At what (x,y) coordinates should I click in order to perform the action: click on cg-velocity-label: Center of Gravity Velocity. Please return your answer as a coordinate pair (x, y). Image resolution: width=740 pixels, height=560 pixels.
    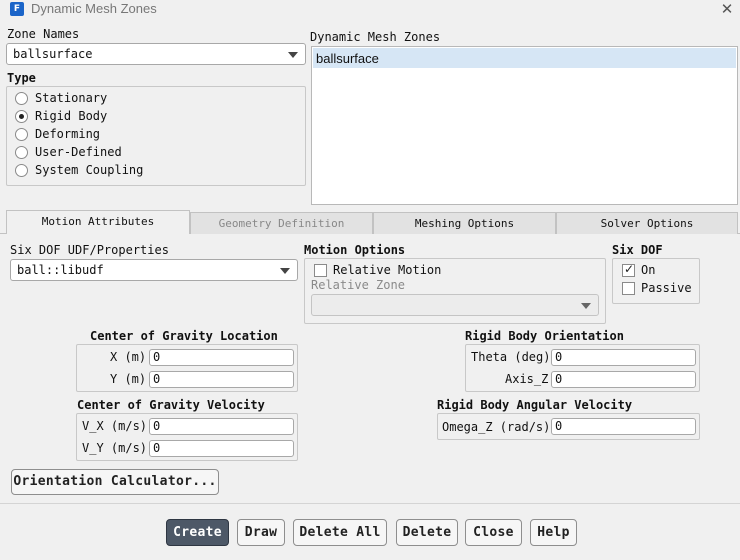
    Looking at the image, I should click on (171, 405).